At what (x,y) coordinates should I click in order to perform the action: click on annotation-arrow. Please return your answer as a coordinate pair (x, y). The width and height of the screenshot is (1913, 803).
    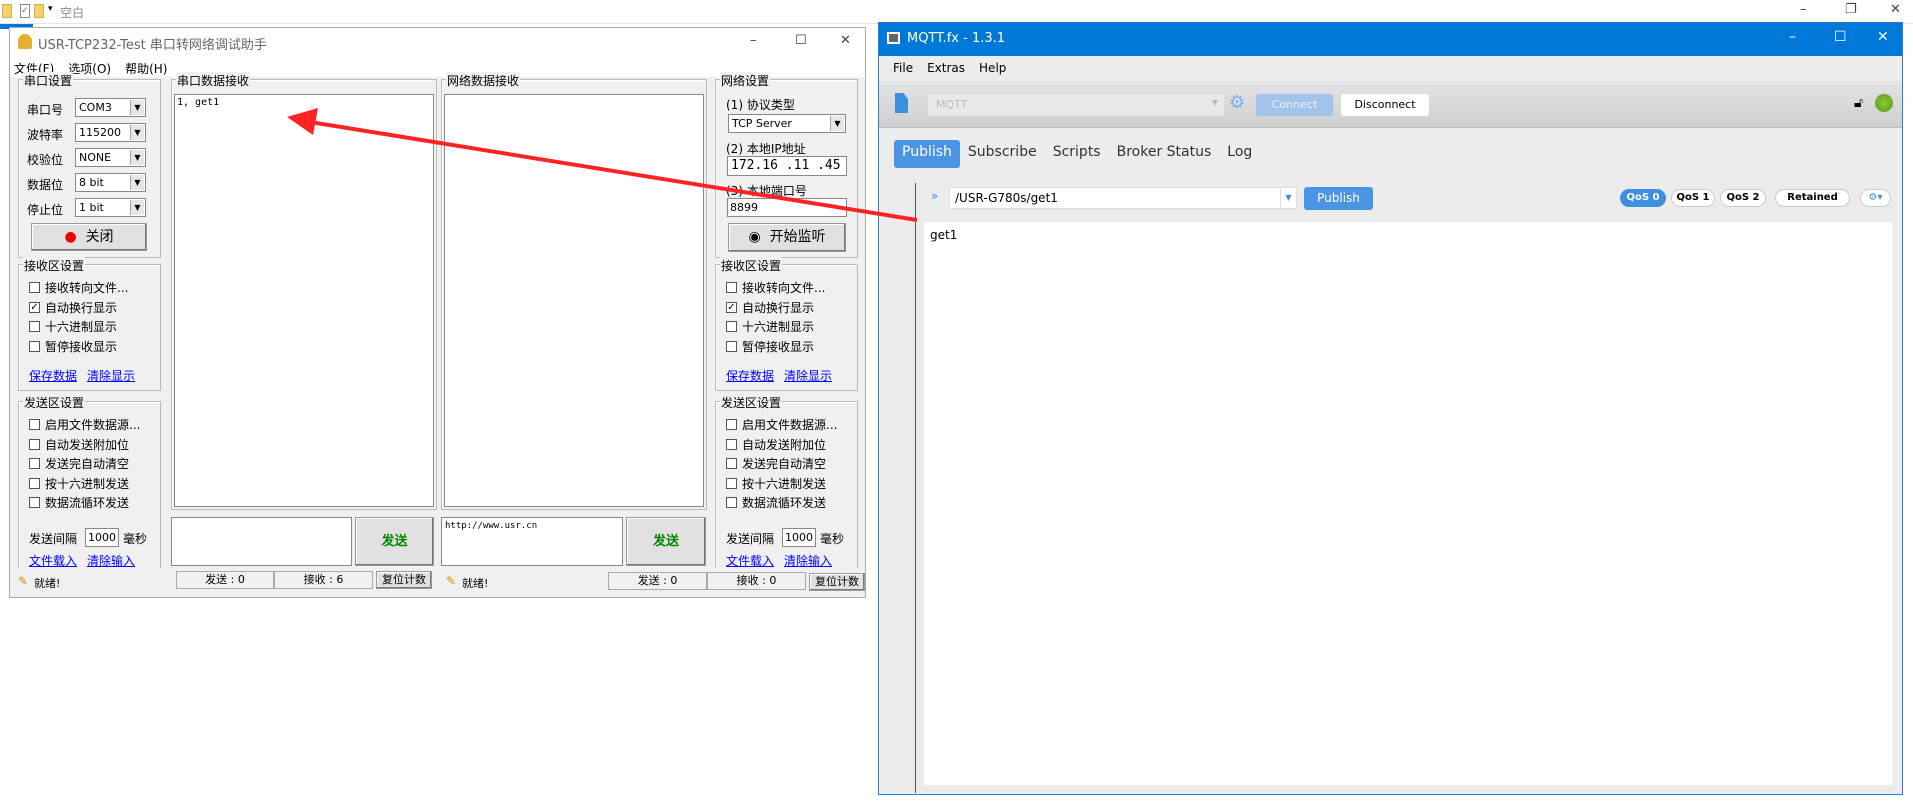
    Looking at the image, I should click on (602, 165).